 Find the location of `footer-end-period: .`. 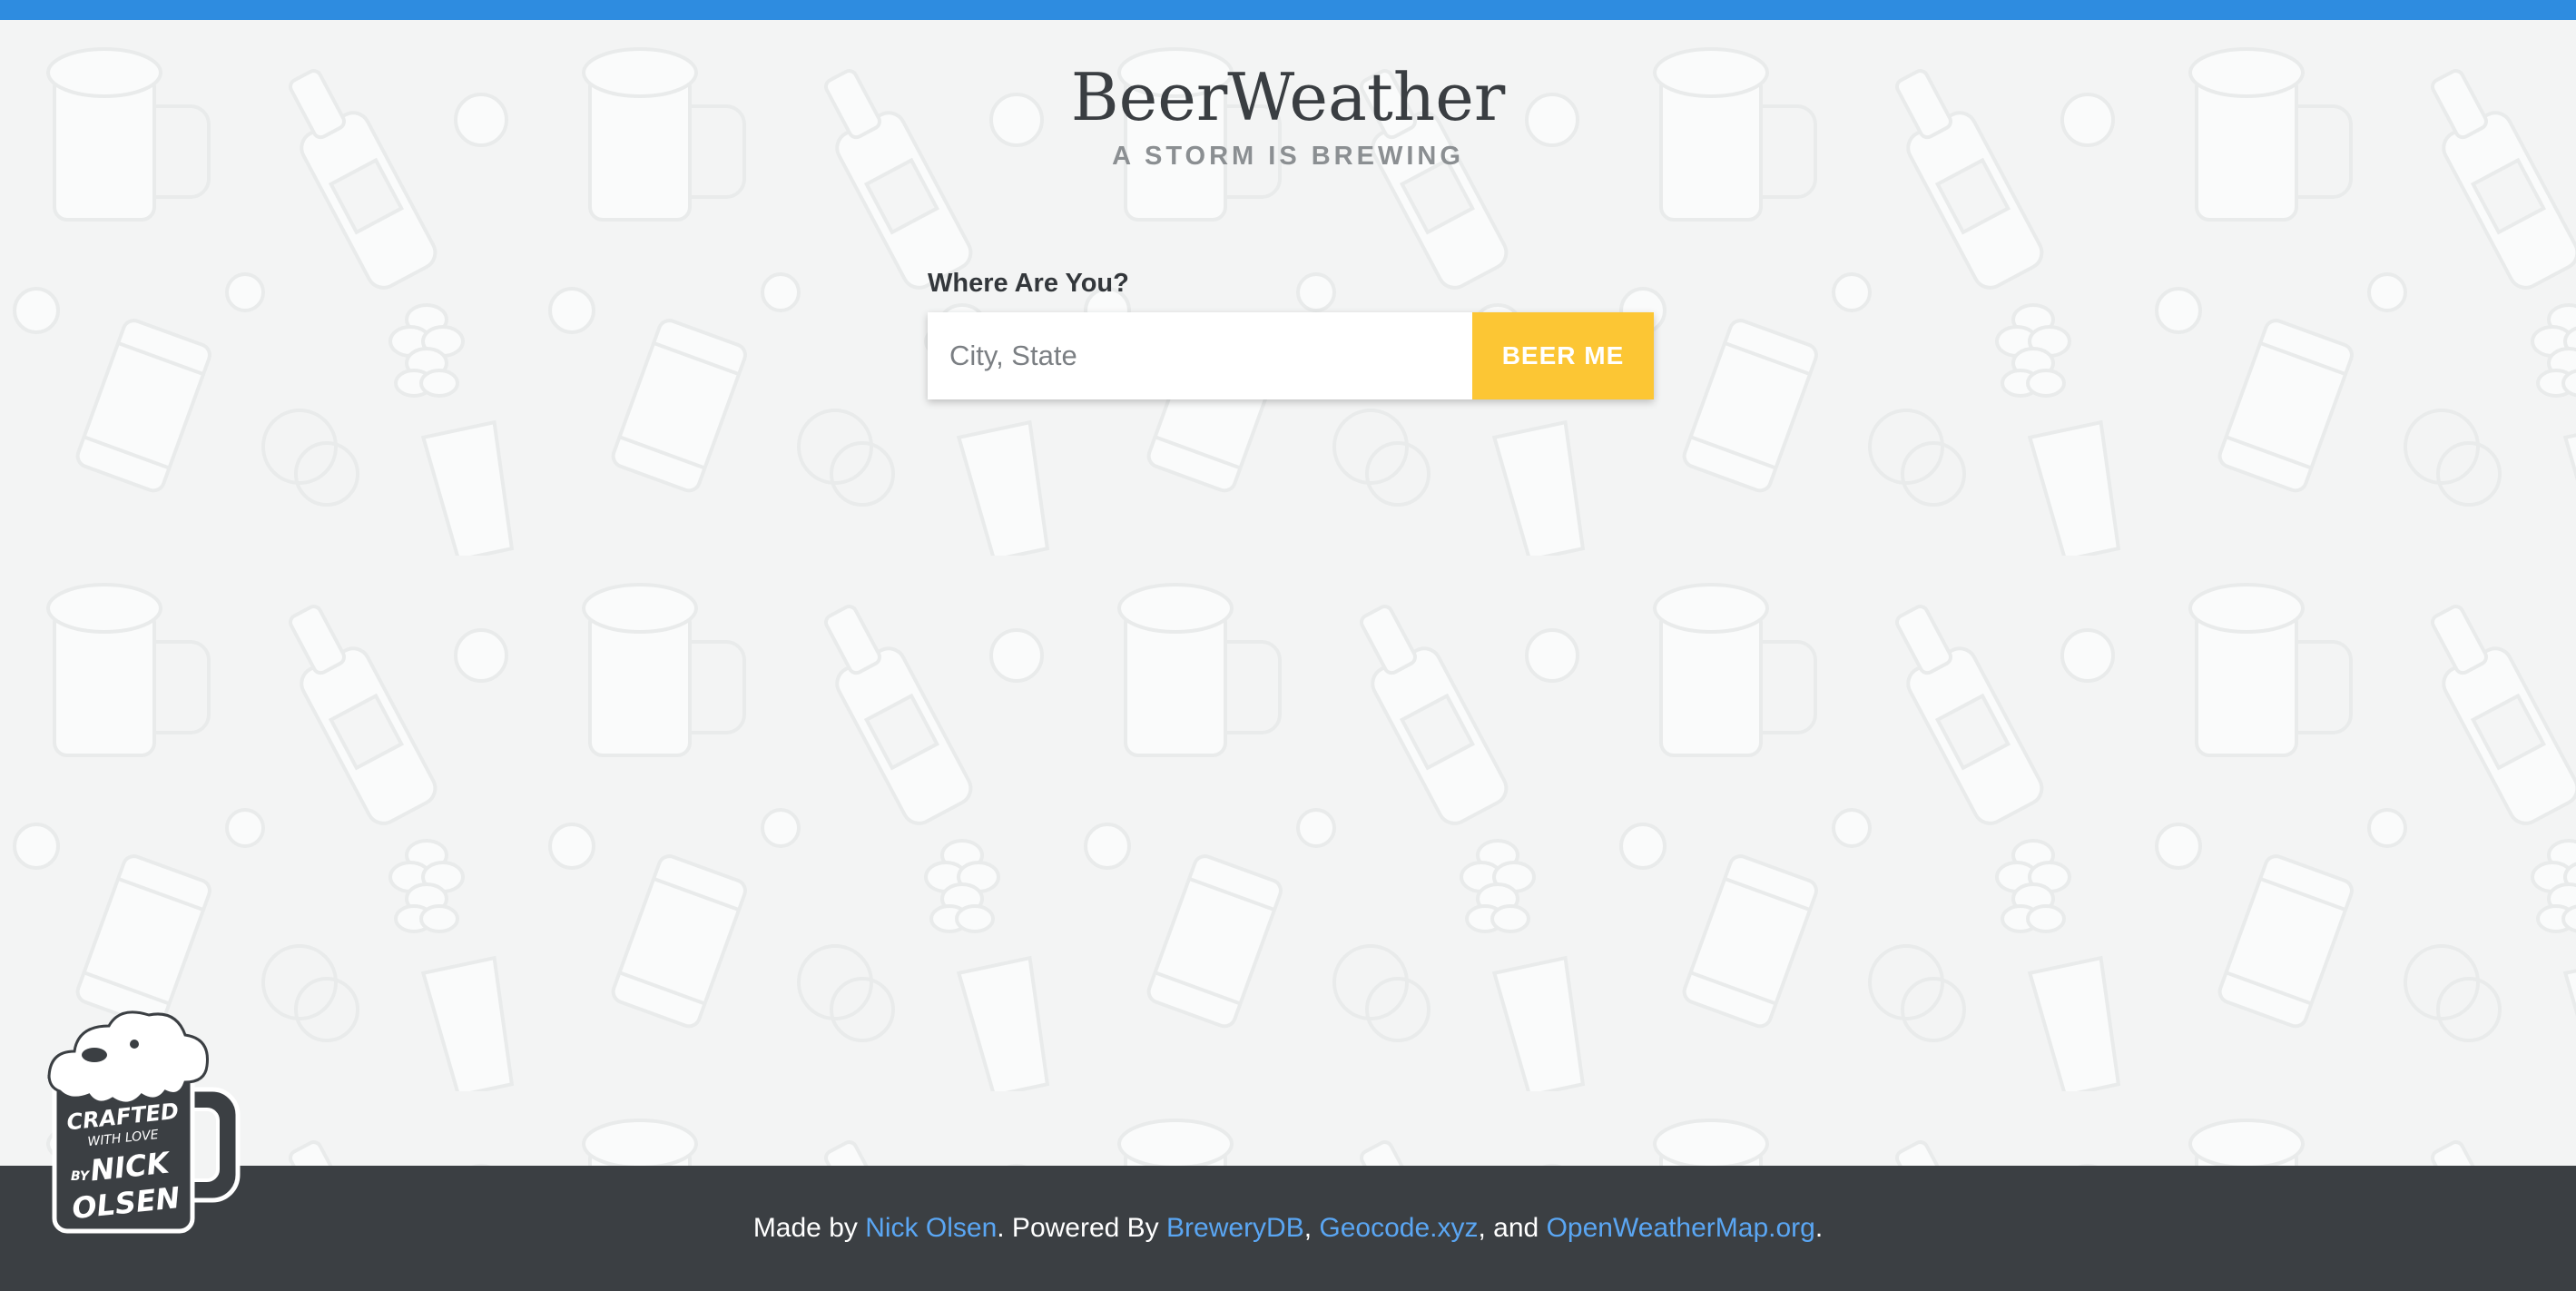

footer-end-period: . is located at coordinates (1819, 1228).